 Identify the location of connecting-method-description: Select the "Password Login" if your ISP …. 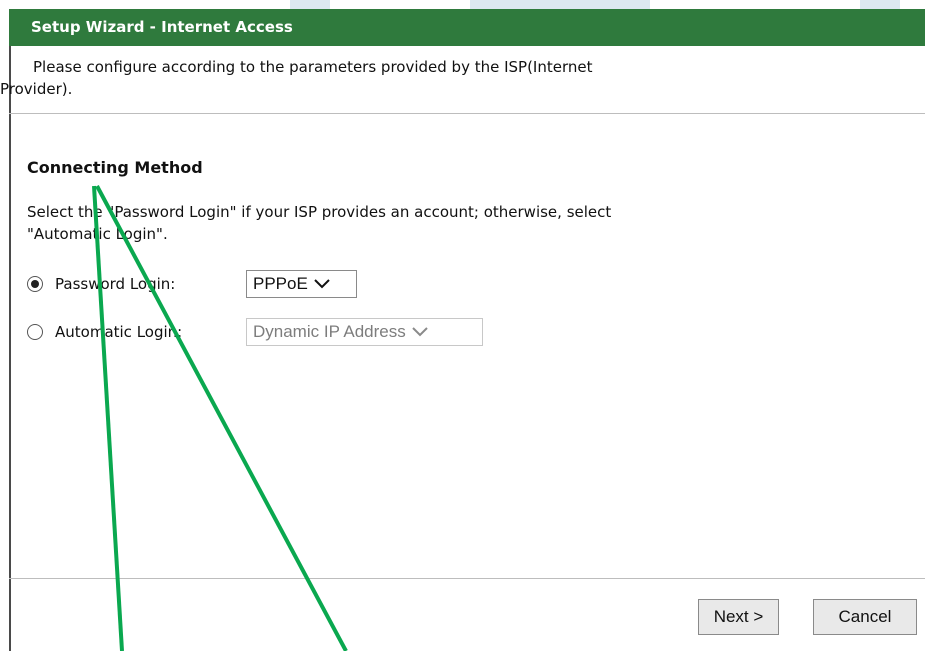
(457, 223).